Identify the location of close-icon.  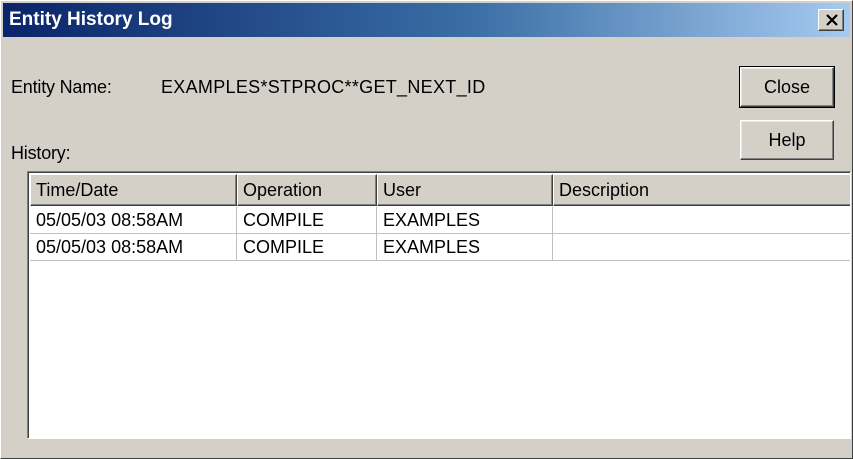
(832, 20).